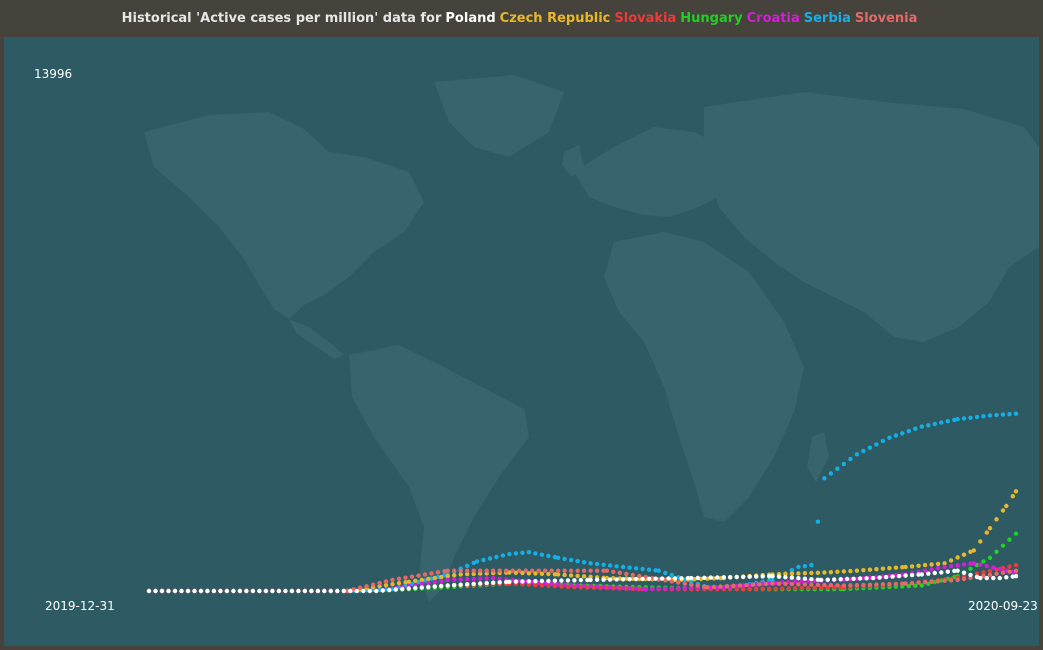 Image resolution: width=1043 pixels, height=650 pixels. Describe the element at coordinates (827, 18) in the screenshot. I see `legend-serbia: Serbia` at that location.